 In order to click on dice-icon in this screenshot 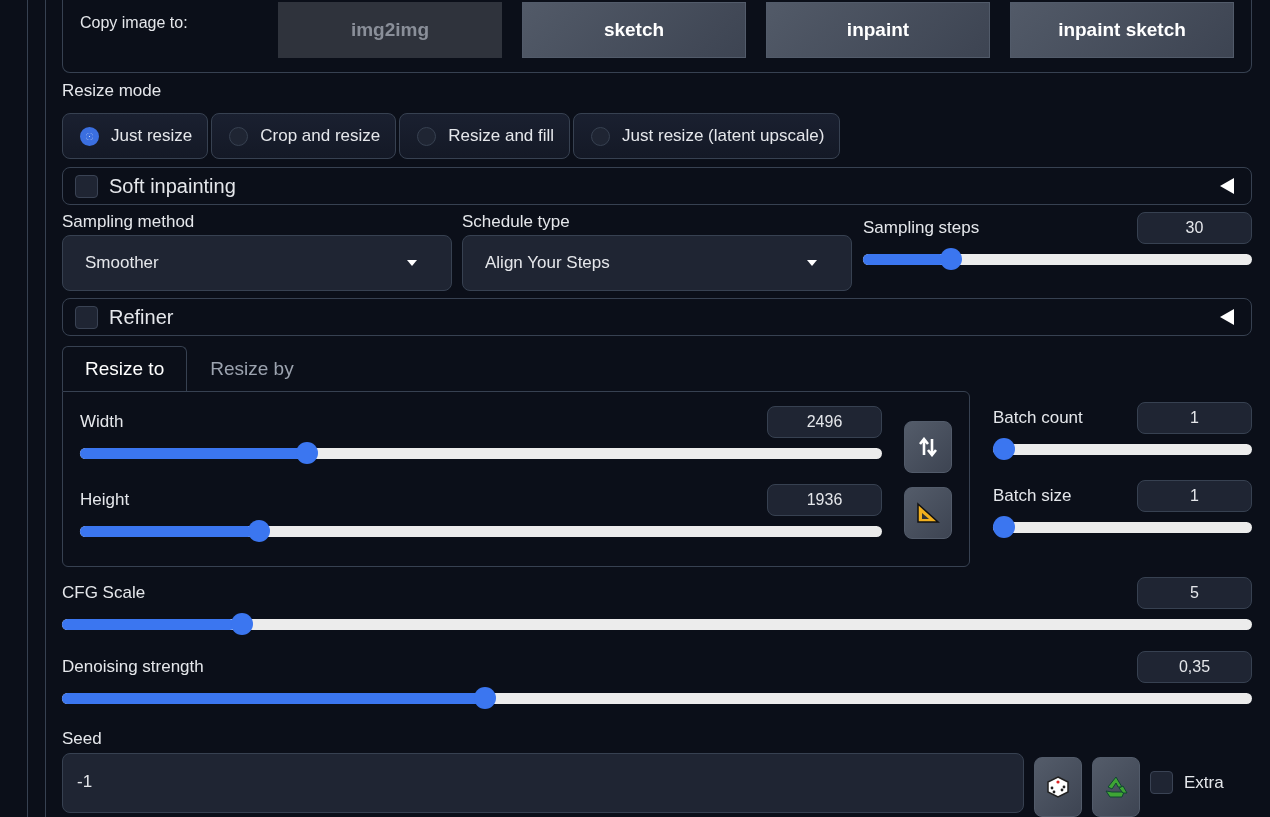, I will do `click(1058, 787)`.